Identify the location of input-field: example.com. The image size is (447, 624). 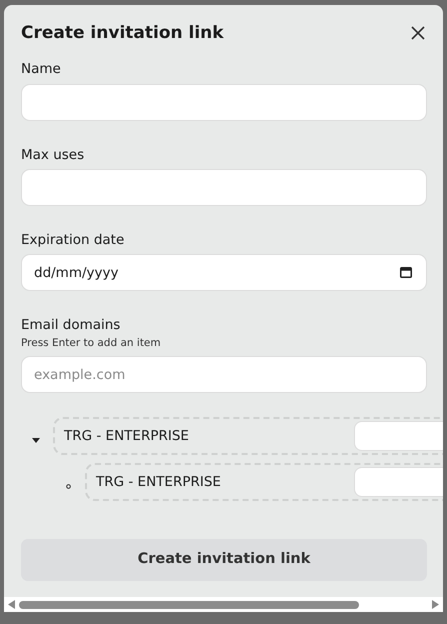
(224, 375).